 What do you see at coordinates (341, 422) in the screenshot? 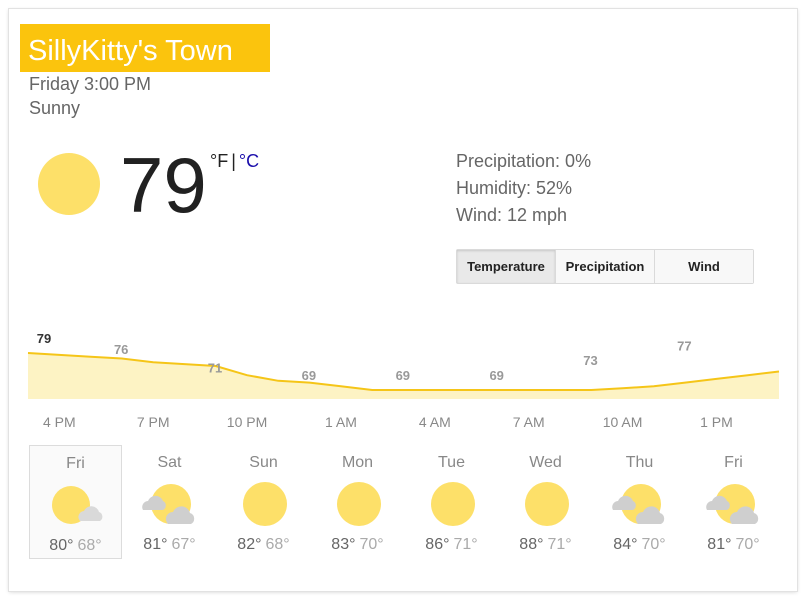
I see `hour-label: 1 AM` at bounding box center [341, 422].